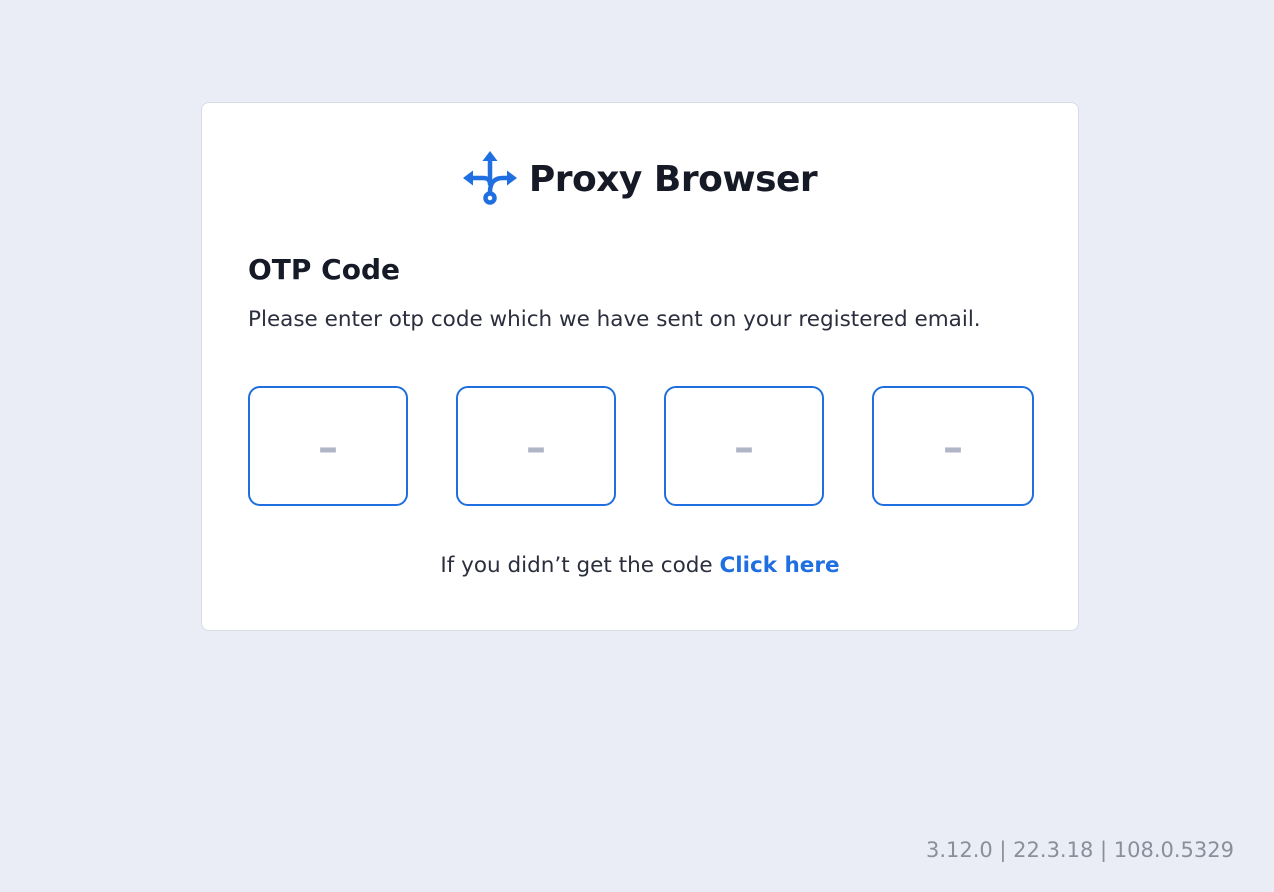 The width and height of the screenshot is (1274, 892). Describe the element at coordinates (779, 565) in the screenshot. I see `resend-code-link: Click here` at that location.